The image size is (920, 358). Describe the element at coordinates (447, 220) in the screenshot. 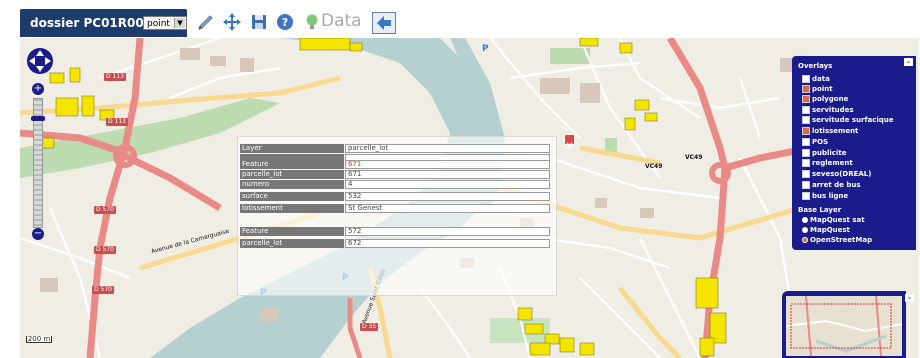

I see `popup-value` at that location.